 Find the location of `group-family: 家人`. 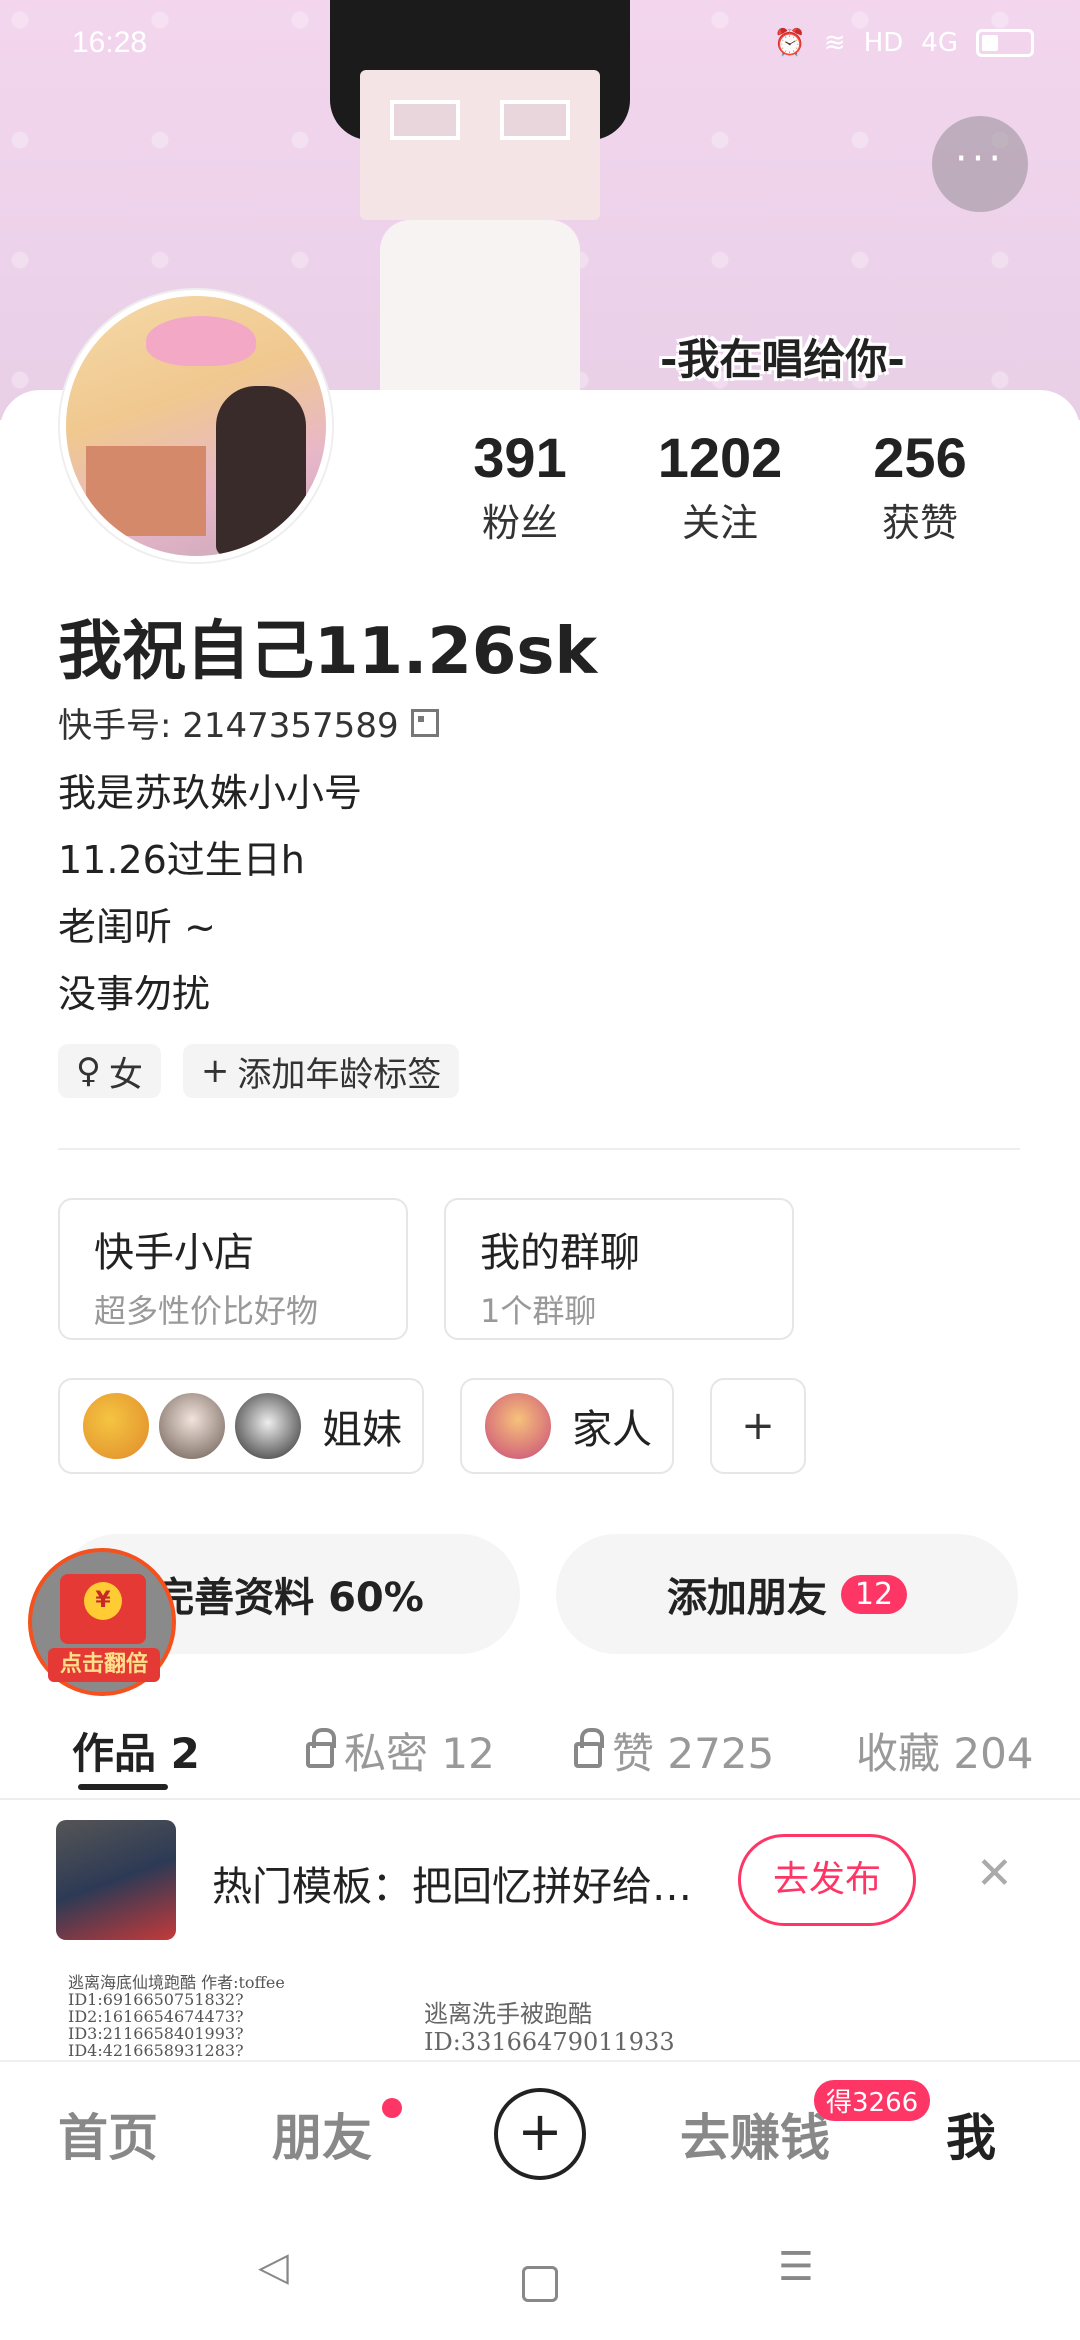

group-family: 家人 is located at coordinates (567, 1426).